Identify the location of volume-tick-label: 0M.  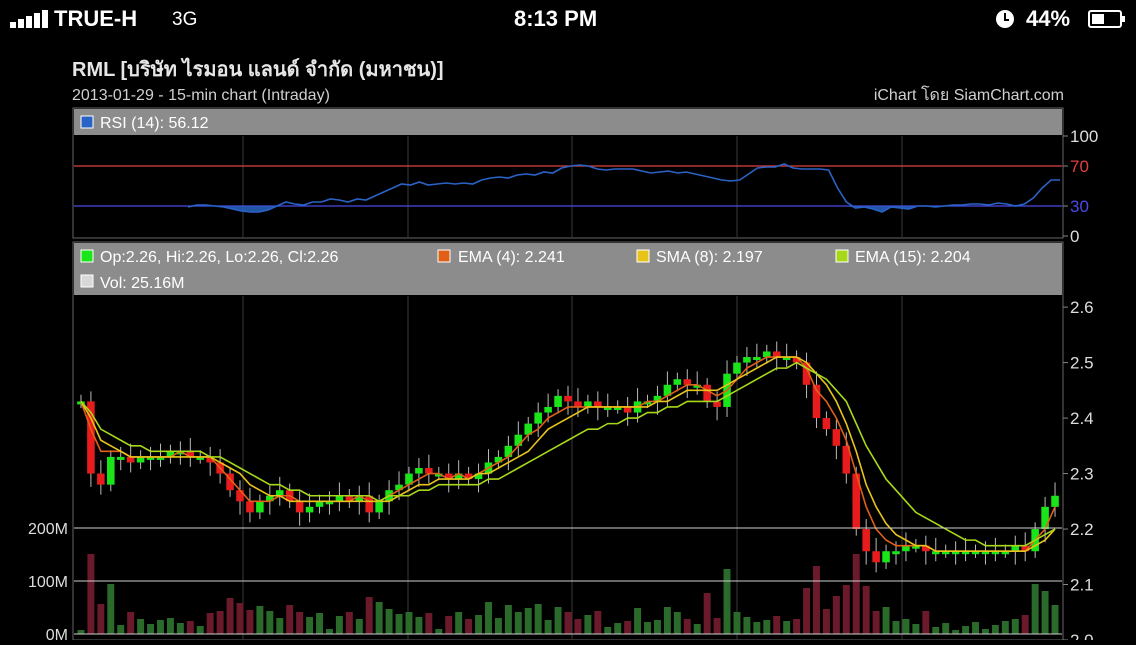
(57, 633).